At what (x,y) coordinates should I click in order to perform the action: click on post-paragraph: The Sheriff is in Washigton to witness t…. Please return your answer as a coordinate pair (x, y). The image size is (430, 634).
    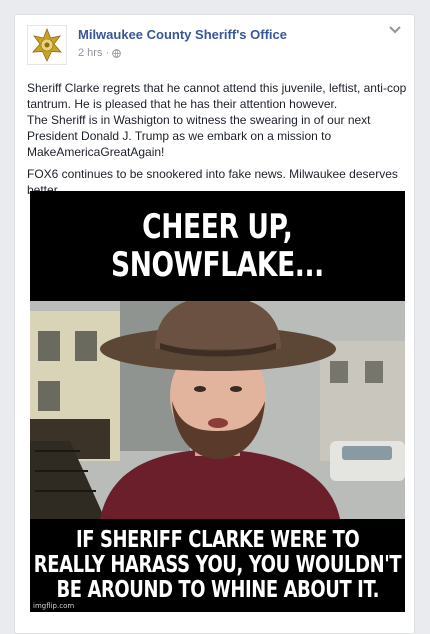
    Looking at the image, I should click on (199, 136).